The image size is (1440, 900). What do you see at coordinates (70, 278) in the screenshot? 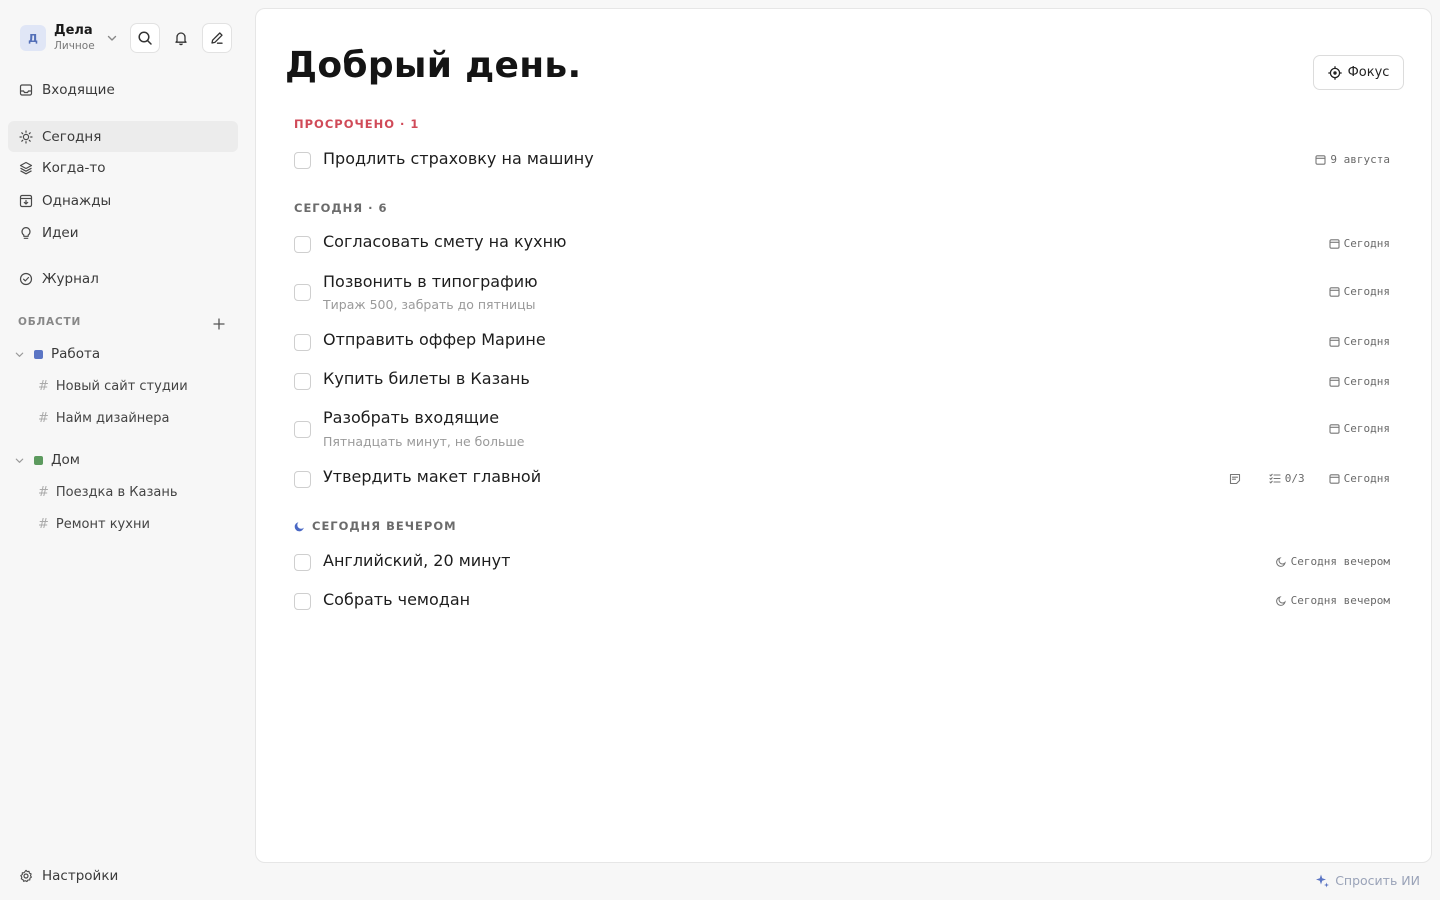
I see `sidebar-item-label: Журнал` at bounding box center [70, 278].